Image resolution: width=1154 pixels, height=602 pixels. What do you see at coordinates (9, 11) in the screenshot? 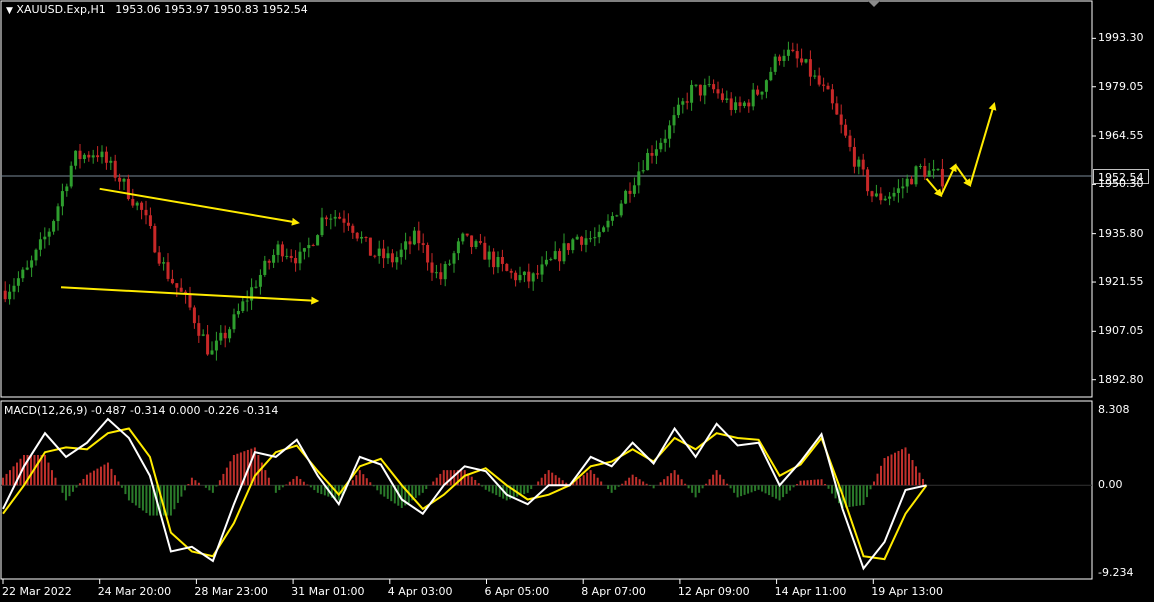
I see `triangle-down-icon: ▼` at bounding box center [9, 11].